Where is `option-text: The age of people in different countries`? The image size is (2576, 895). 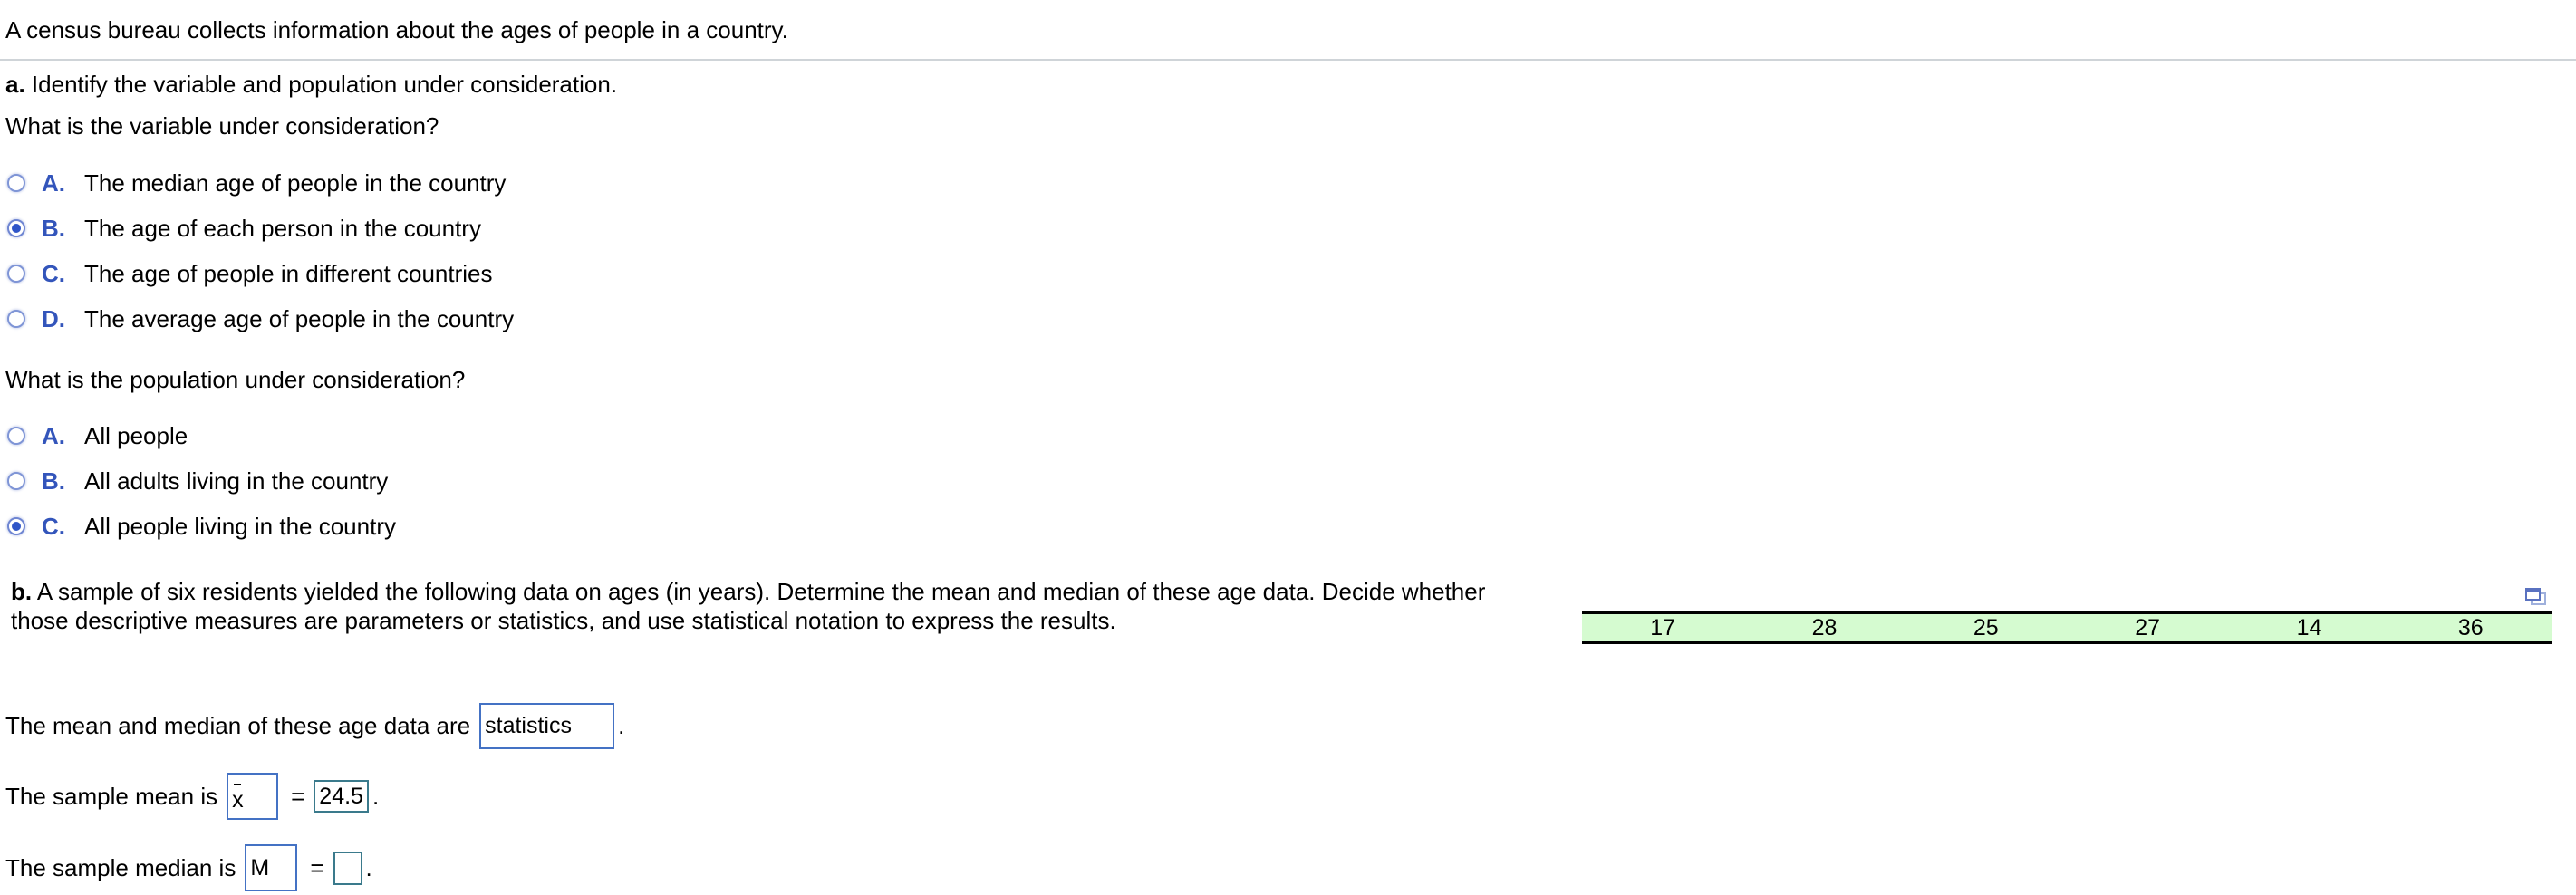 option-text: The age of people in different countries is located at coordinates (288, 273).